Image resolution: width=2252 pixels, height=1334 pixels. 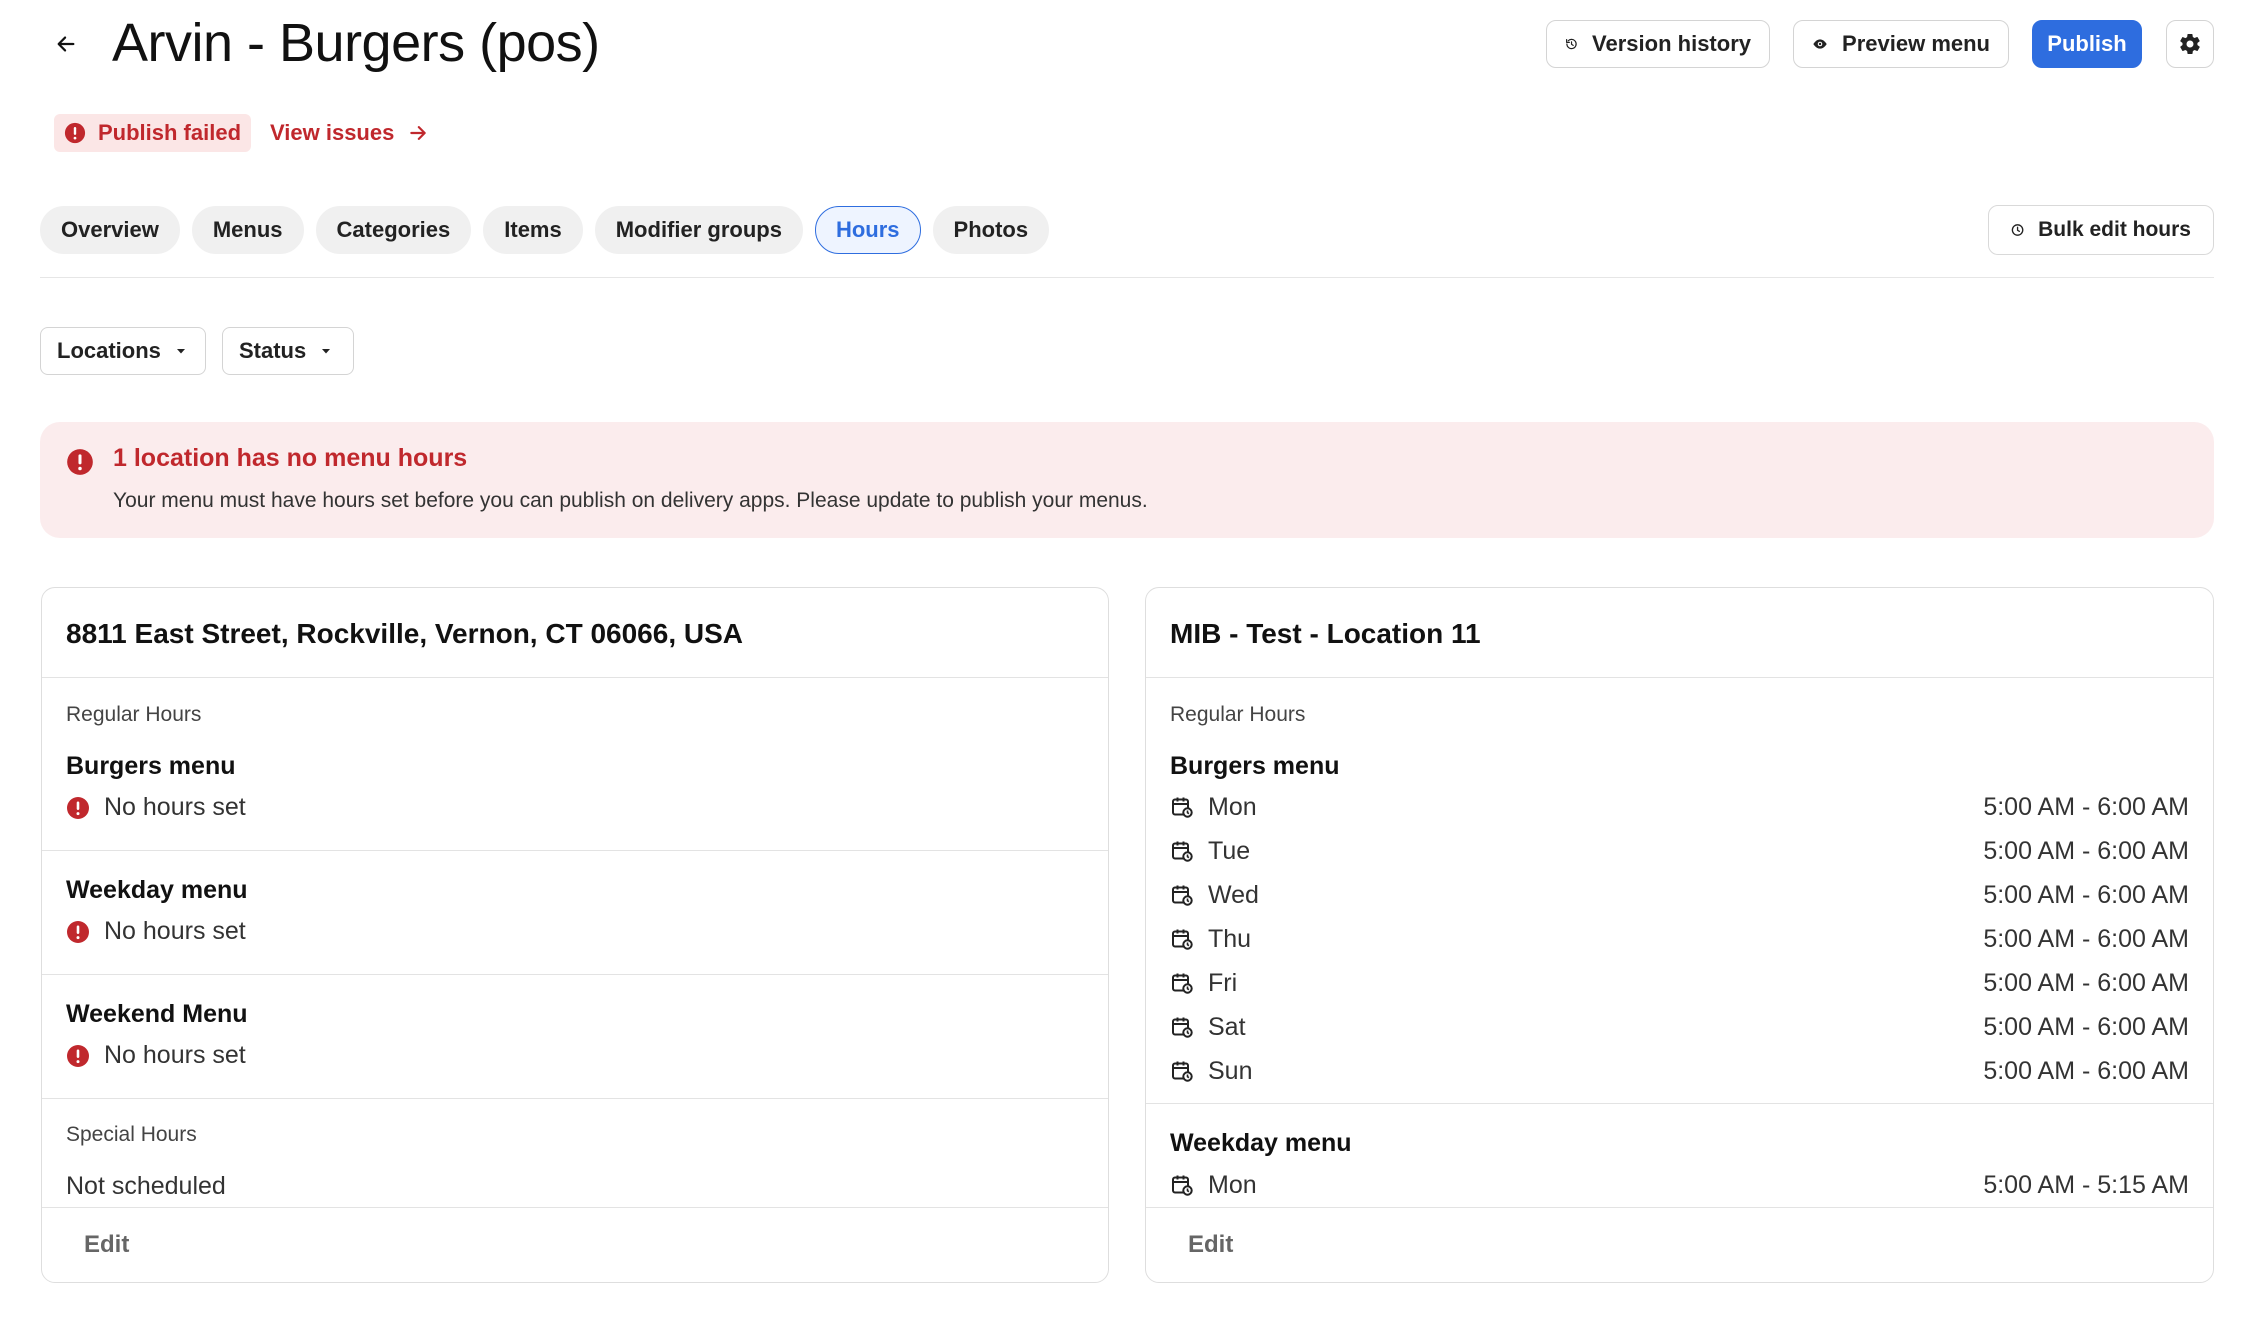 I want to click on tab-items: Items, so click(x=533, y=230).